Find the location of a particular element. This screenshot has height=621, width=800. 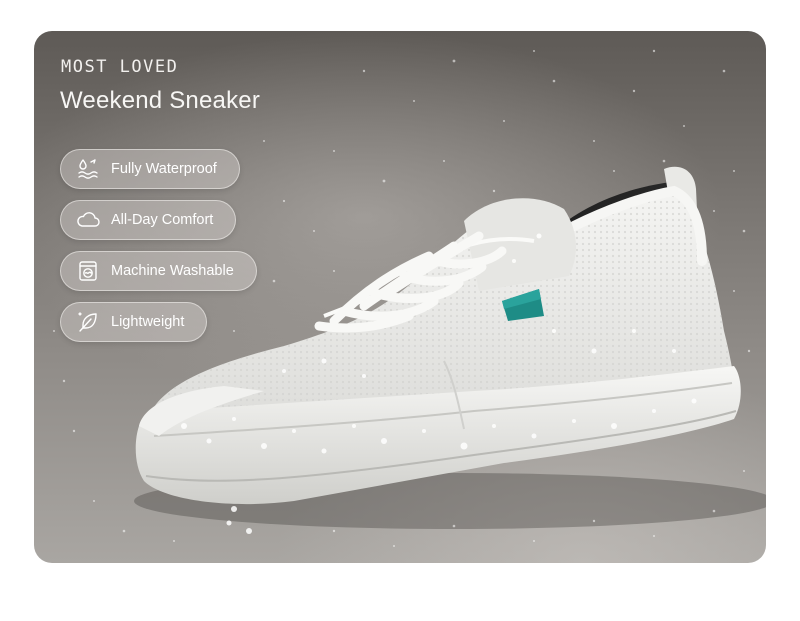

cloud-icon is located at coordinates (88, 220).